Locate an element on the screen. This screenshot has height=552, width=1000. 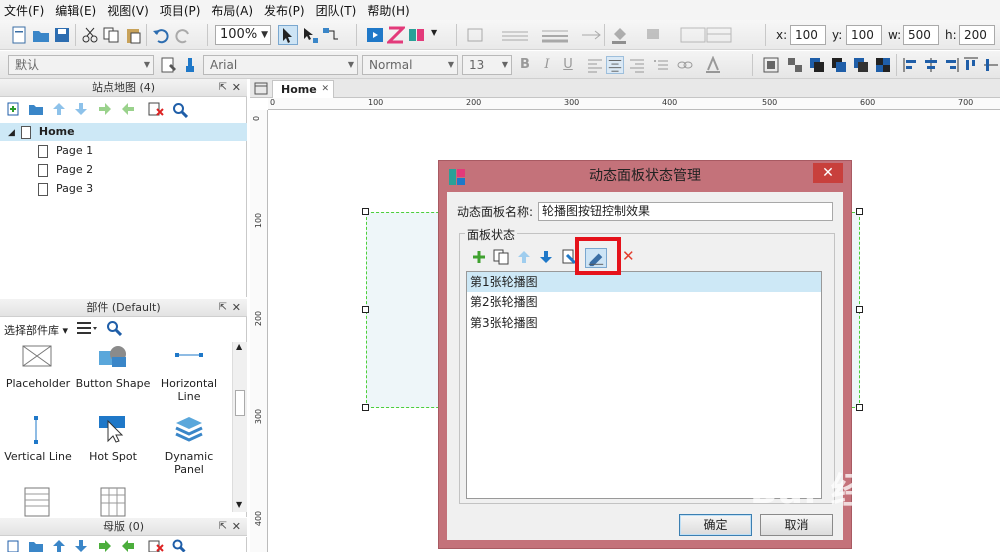
state-item: 第3张轮播图 is located at coordinates (644, 323).